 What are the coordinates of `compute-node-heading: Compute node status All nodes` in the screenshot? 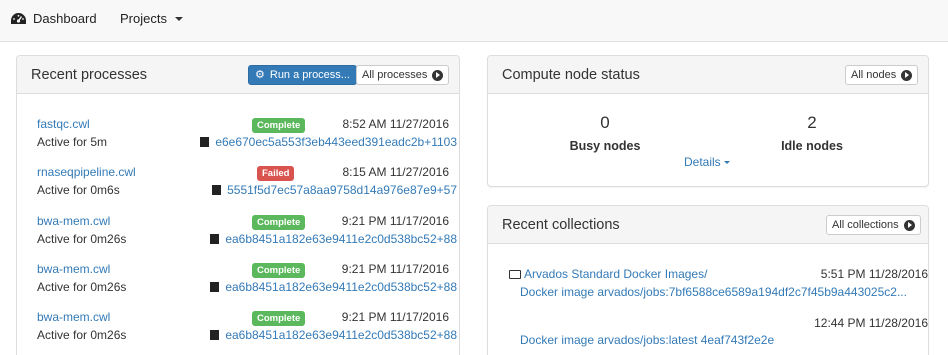 It's located at (708, 75).